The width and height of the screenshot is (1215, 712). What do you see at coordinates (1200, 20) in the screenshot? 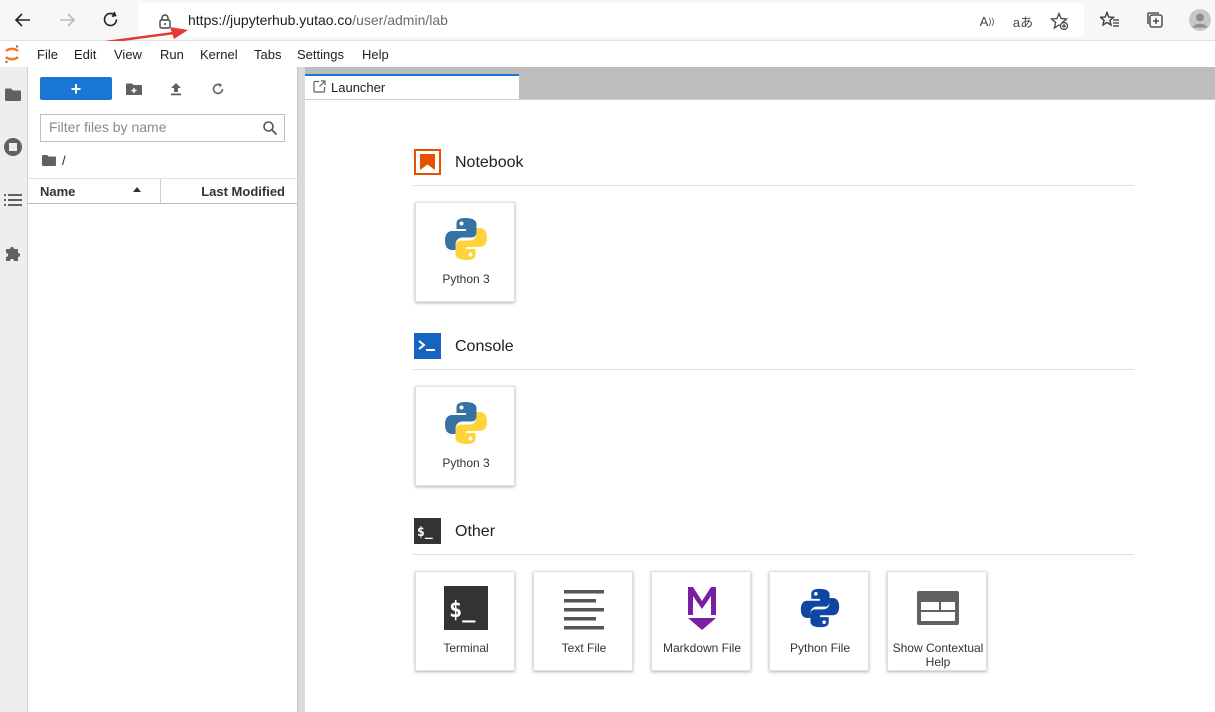
I see `profile-icon` at bounding box center [1200, 20].